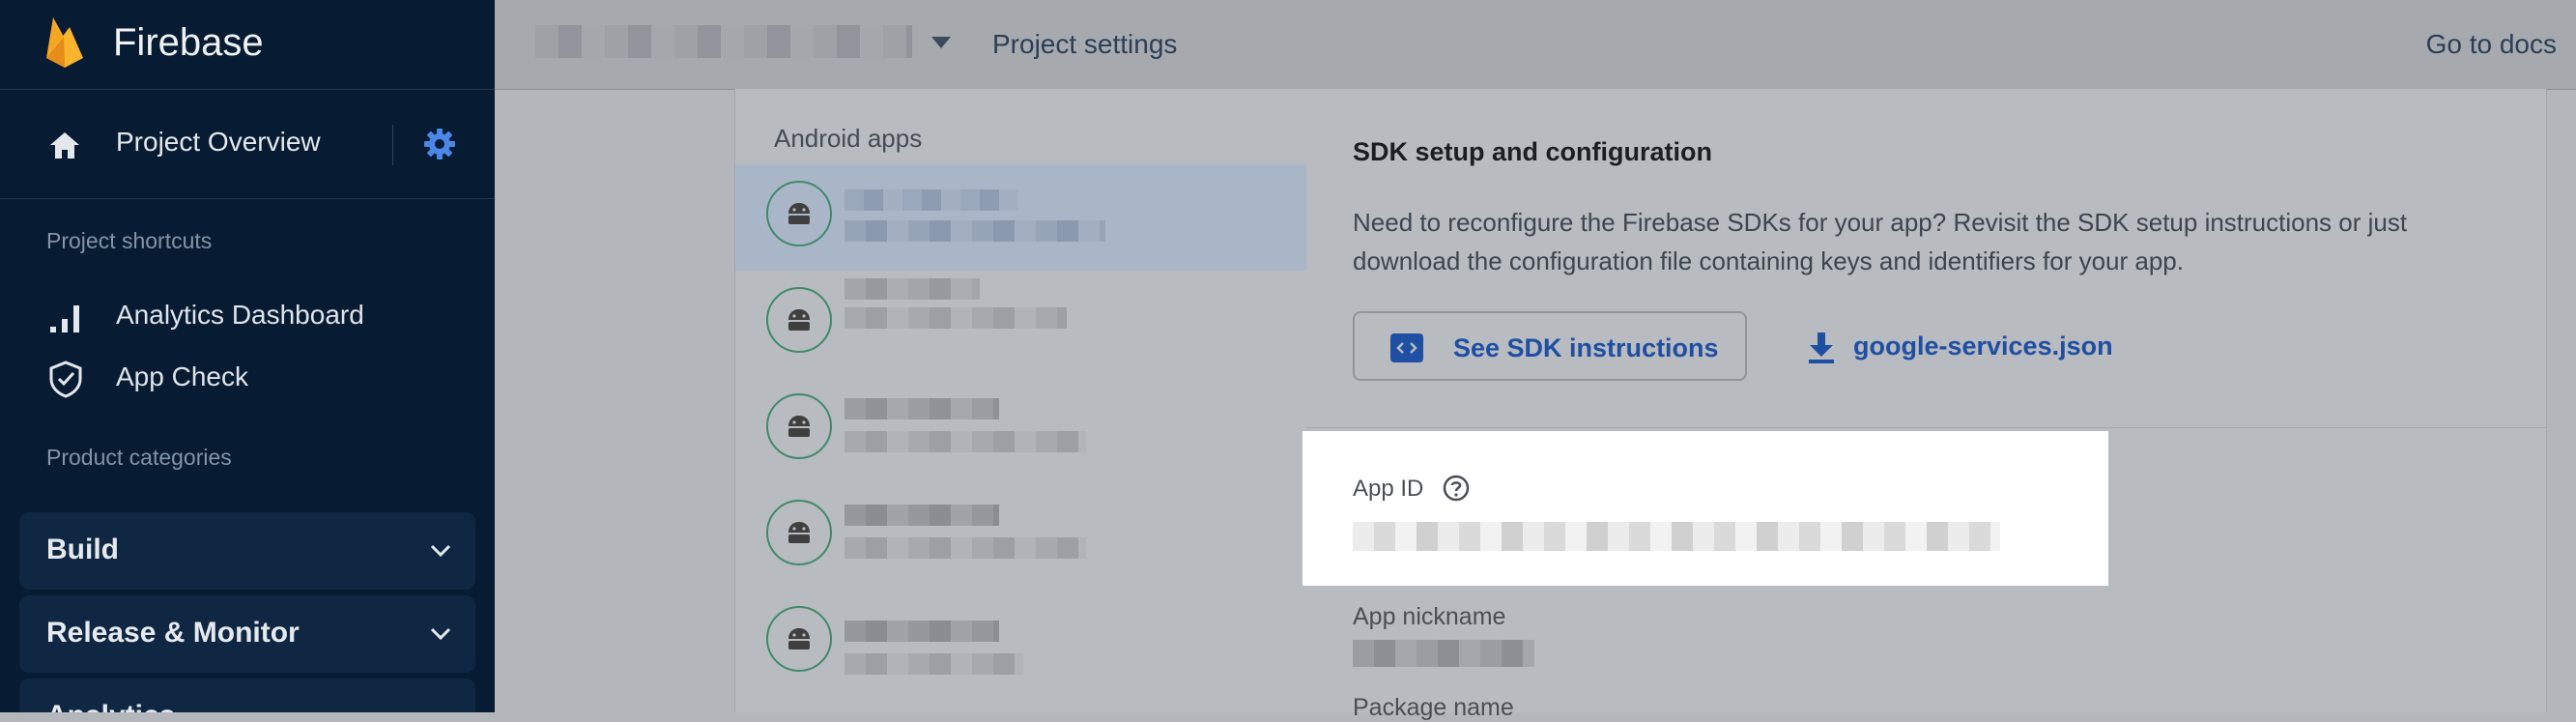  I want to click on download-icon, so click(1822, 347).